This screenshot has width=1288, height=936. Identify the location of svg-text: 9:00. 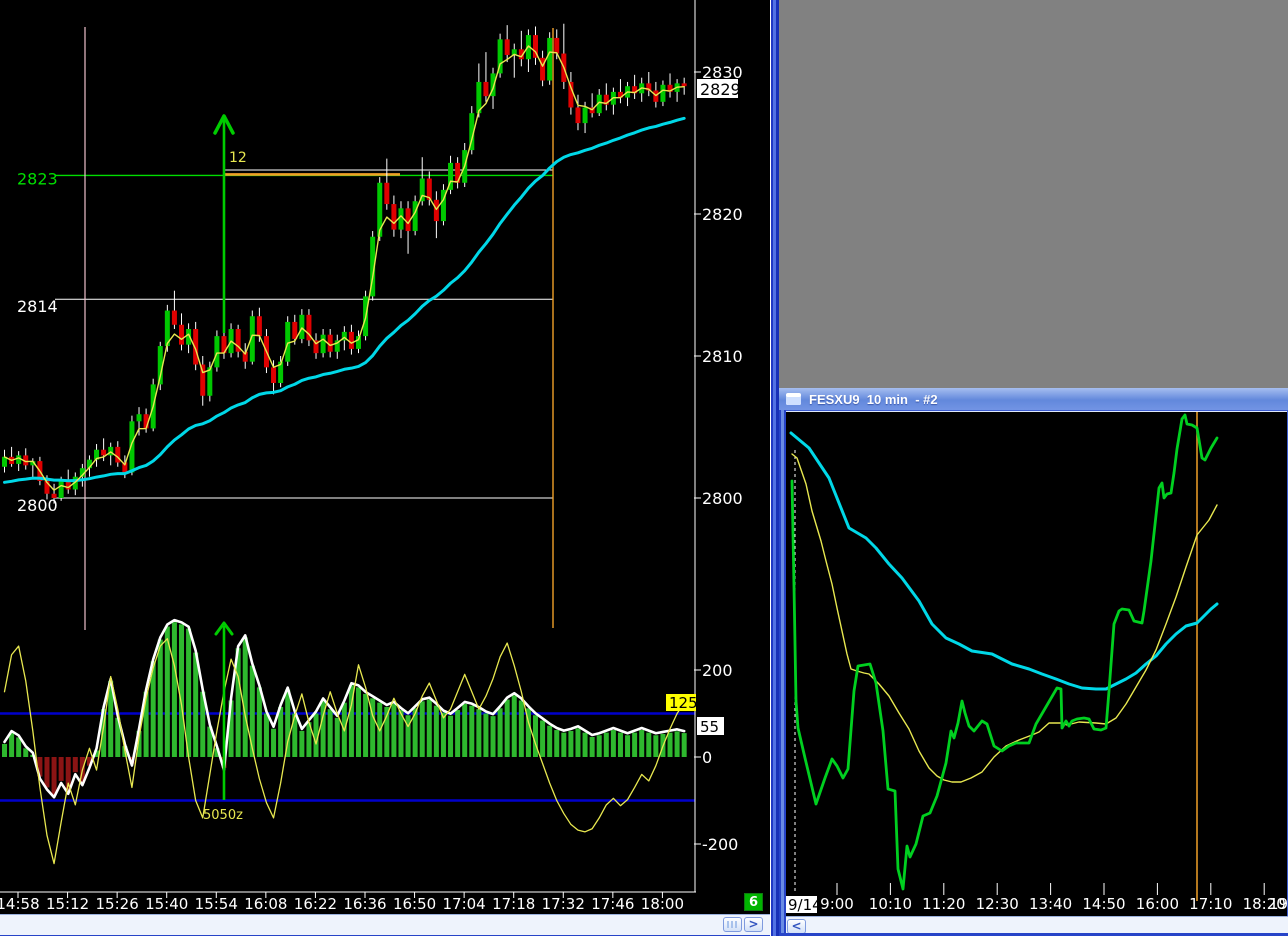
(837, 904).